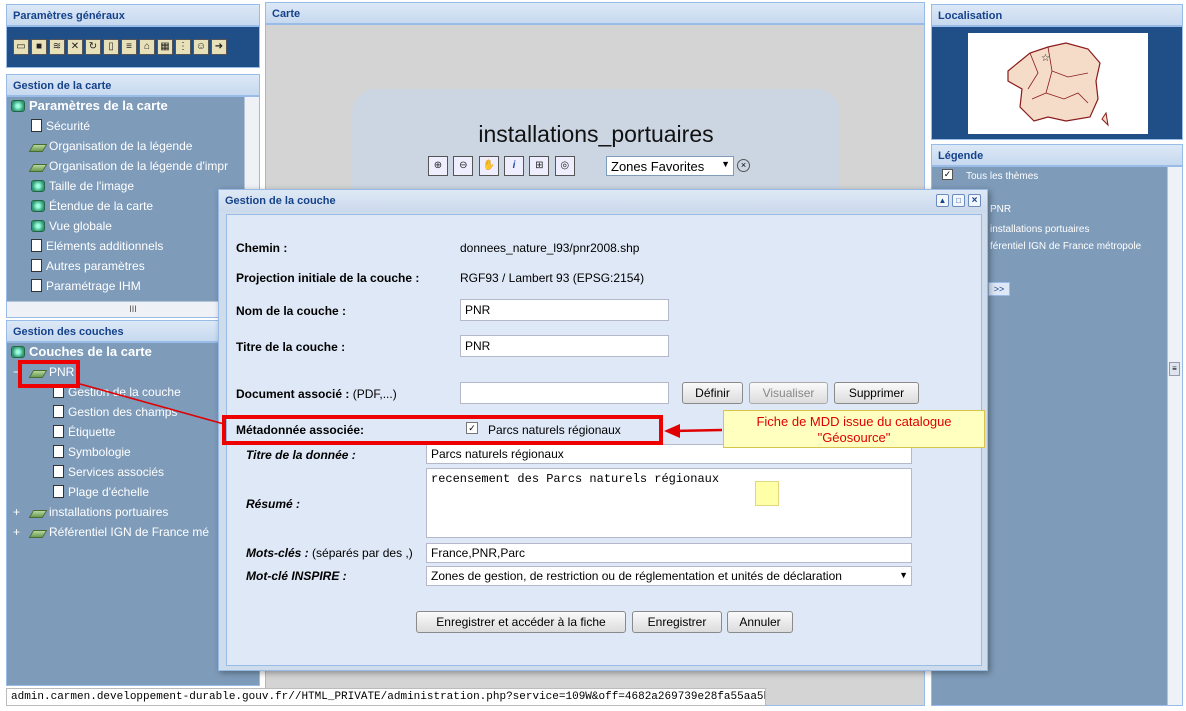 The image size is (1186, 711). Describe the element at coordinates (152, 404) in the screenshot. I see `pointer-line` at that location.